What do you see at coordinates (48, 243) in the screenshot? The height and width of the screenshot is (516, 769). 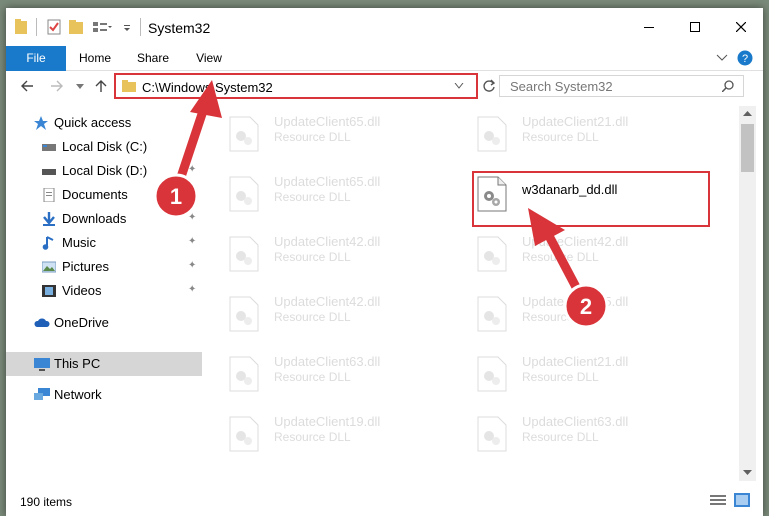 I see `music-note-icon` at bounding box center [48, 243].